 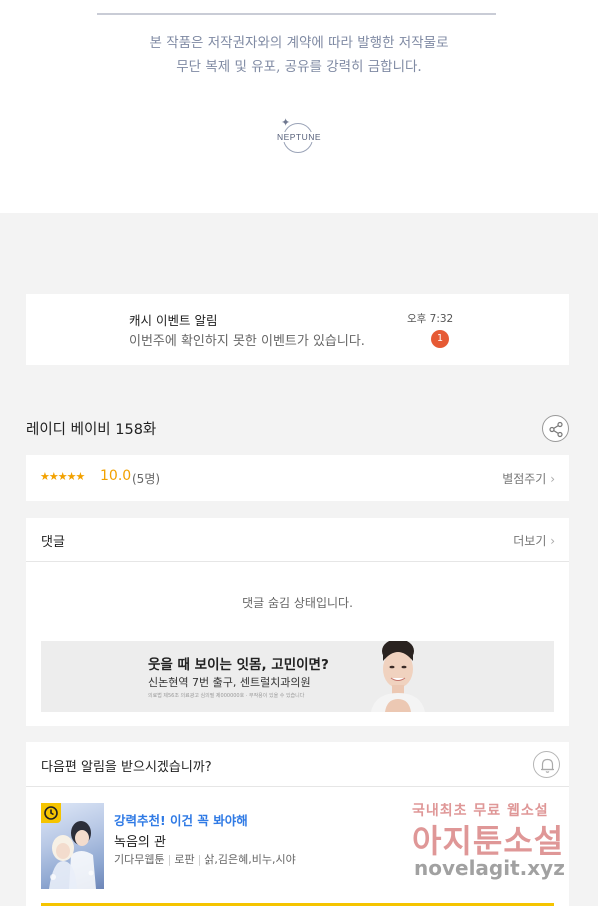 I want to click on copyright-line-1: 본 작품은 저작권자와의 계약에 따라 발행한 저작물로, so click(x=299, y=43).